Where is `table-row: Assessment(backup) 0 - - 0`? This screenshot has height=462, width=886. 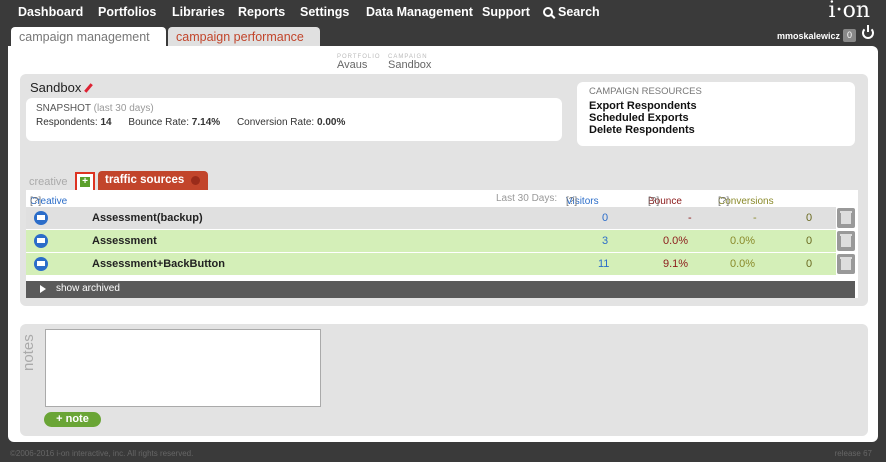 table-row: Assessment(backup) 0 - - 0 is located at coordinates (431, 218).